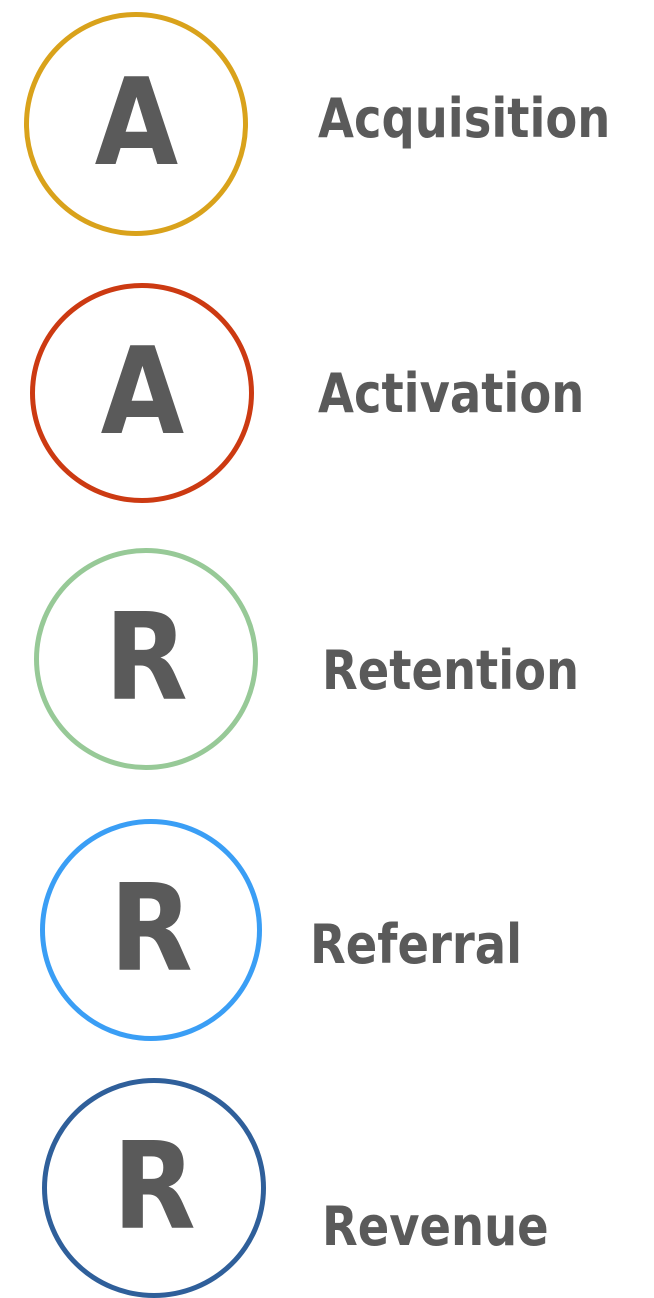 The width and height of the screenshot is (654, 1298). Describe the element at coordinates (416, 944) in the screenshot. I see `referral-label: Referral` at that location.